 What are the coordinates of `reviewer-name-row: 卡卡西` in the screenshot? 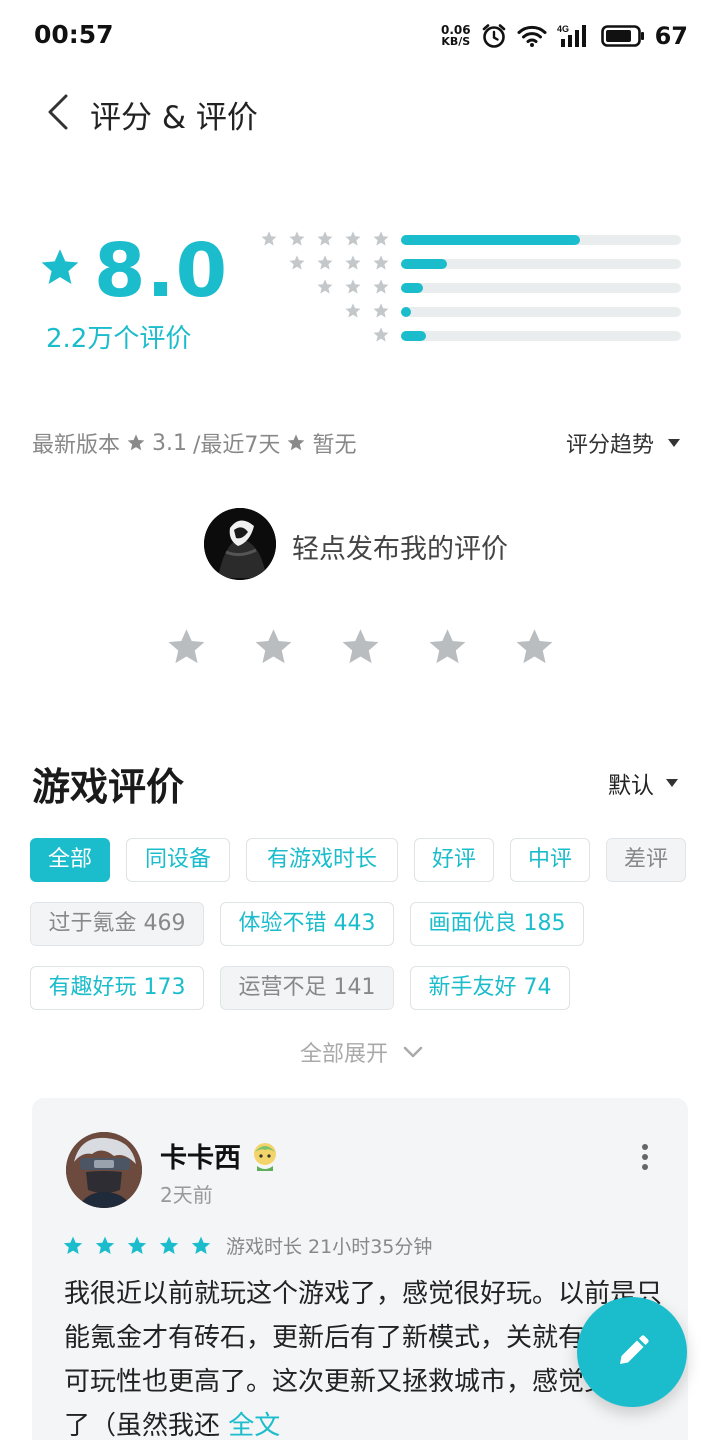 It's located at (220, 1155).